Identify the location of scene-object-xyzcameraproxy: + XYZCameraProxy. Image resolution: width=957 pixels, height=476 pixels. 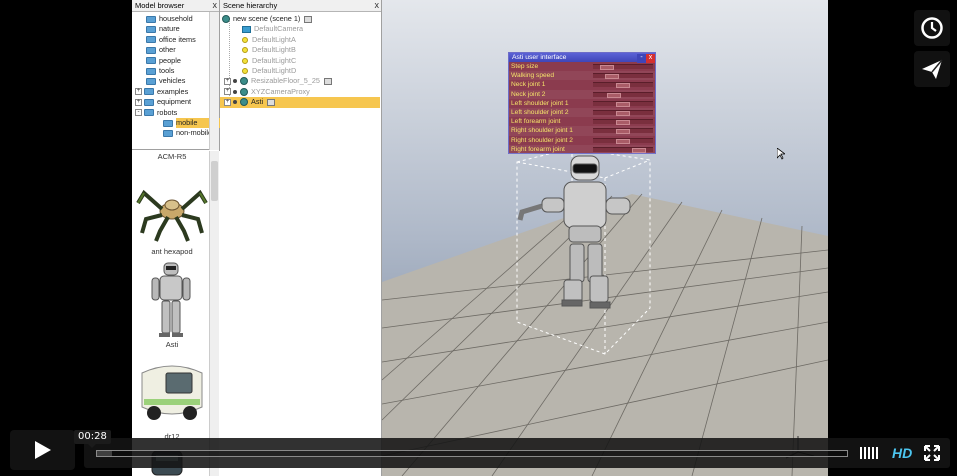
(300, 92).